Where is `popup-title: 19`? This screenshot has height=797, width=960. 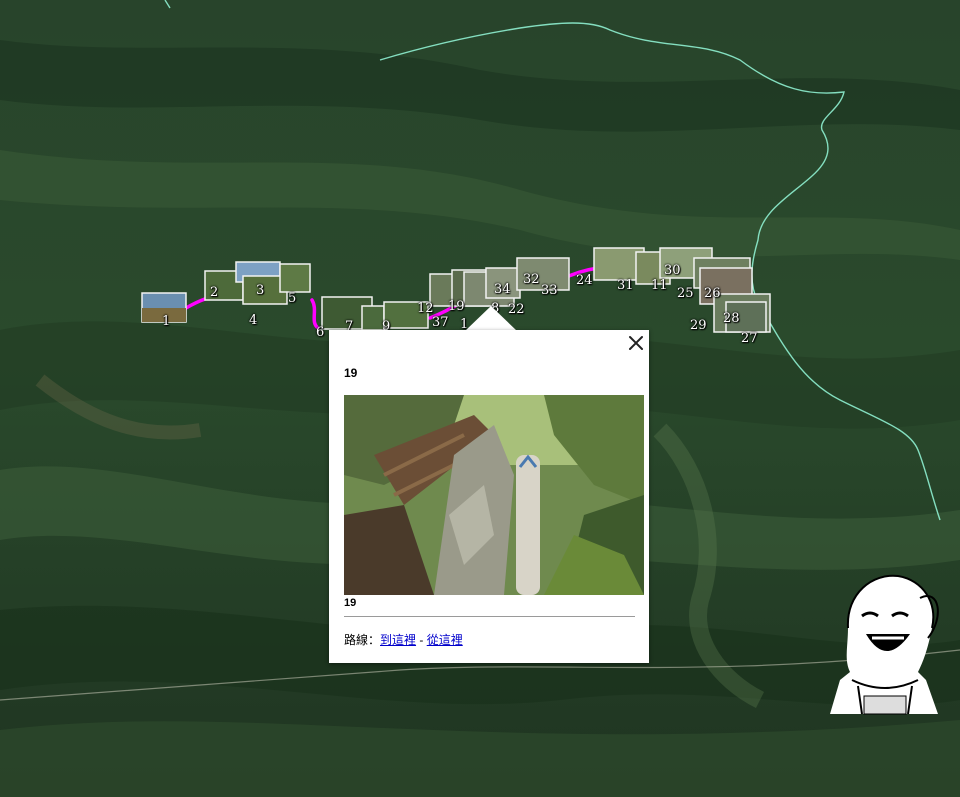 popup-title: 19 is located at coordinates (351, 373).